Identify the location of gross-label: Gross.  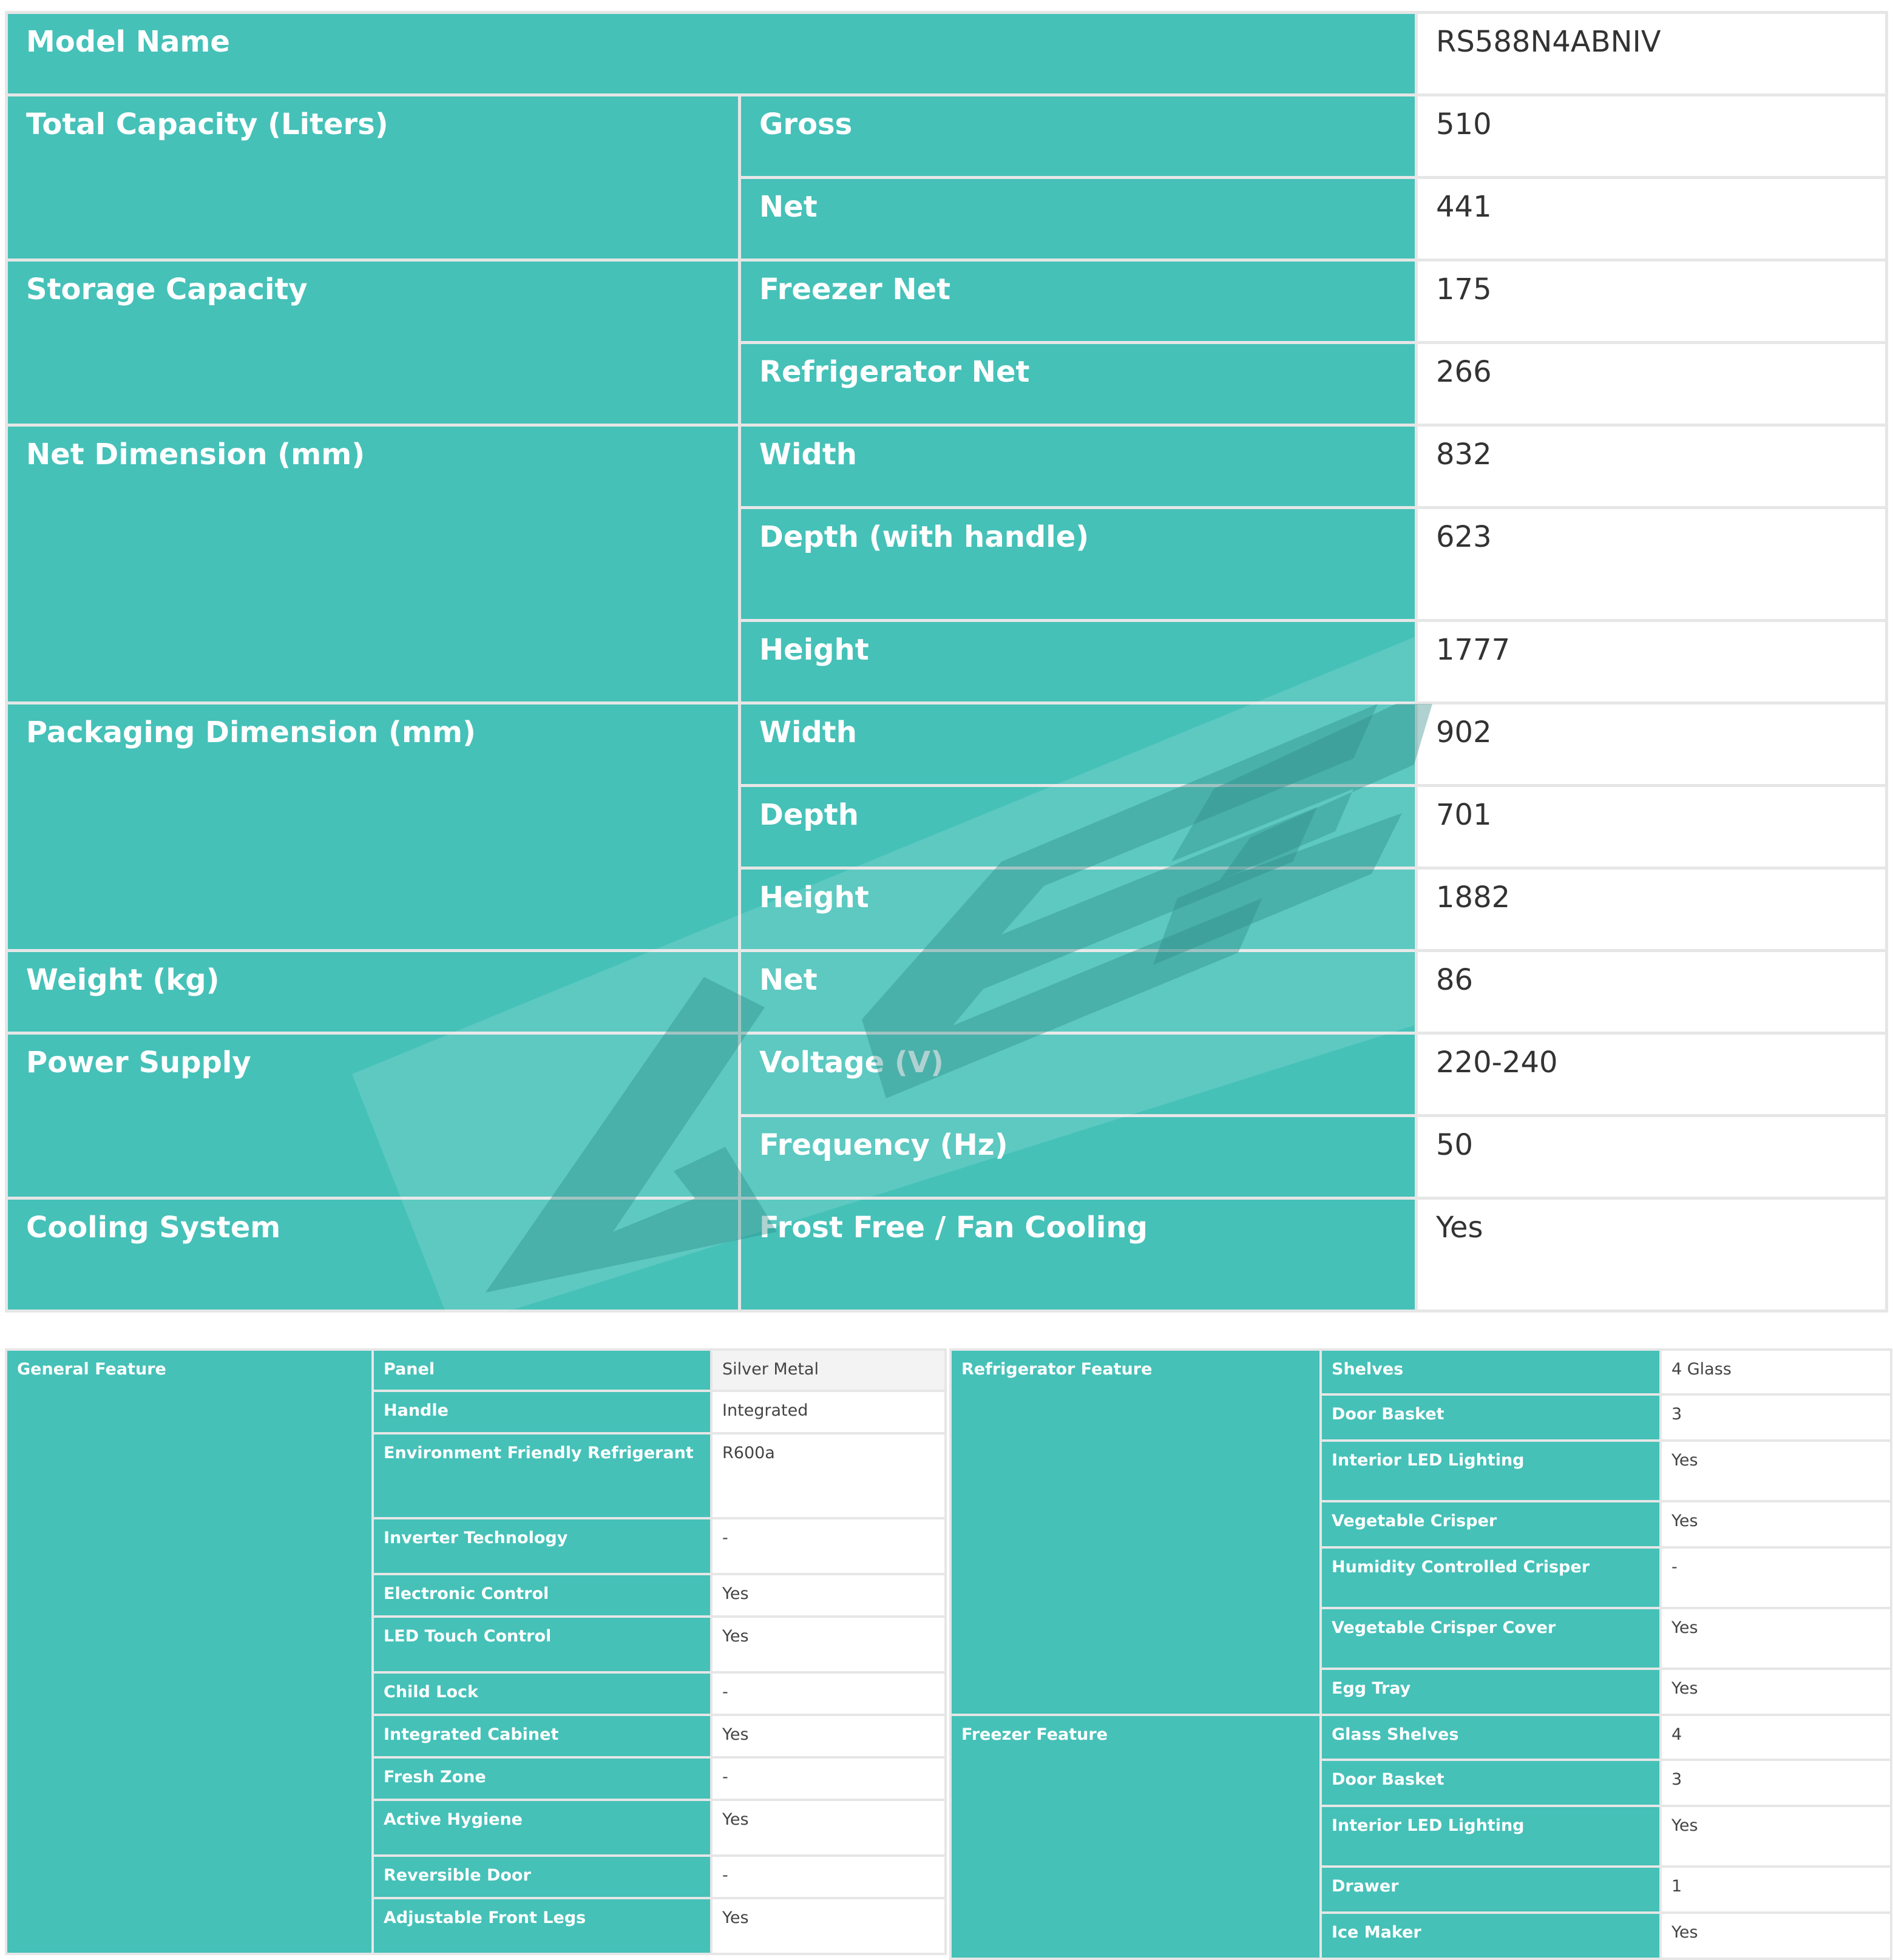
(1077, 136).